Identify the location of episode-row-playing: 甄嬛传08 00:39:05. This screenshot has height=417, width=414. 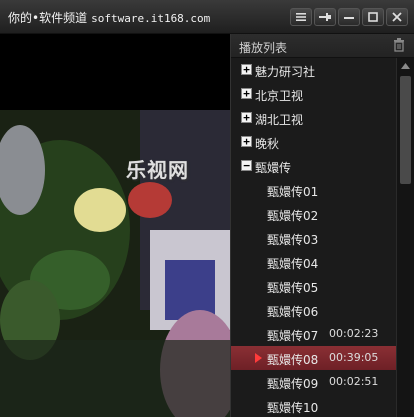
(314, 358).